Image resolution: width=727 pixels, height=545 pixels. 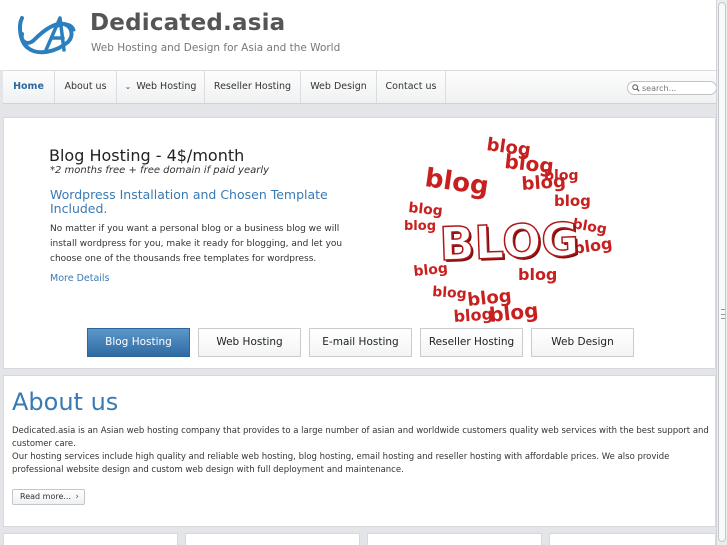 I want to click on tab-blog-hosting: Blog Hosting, so click(x=138, y=342).